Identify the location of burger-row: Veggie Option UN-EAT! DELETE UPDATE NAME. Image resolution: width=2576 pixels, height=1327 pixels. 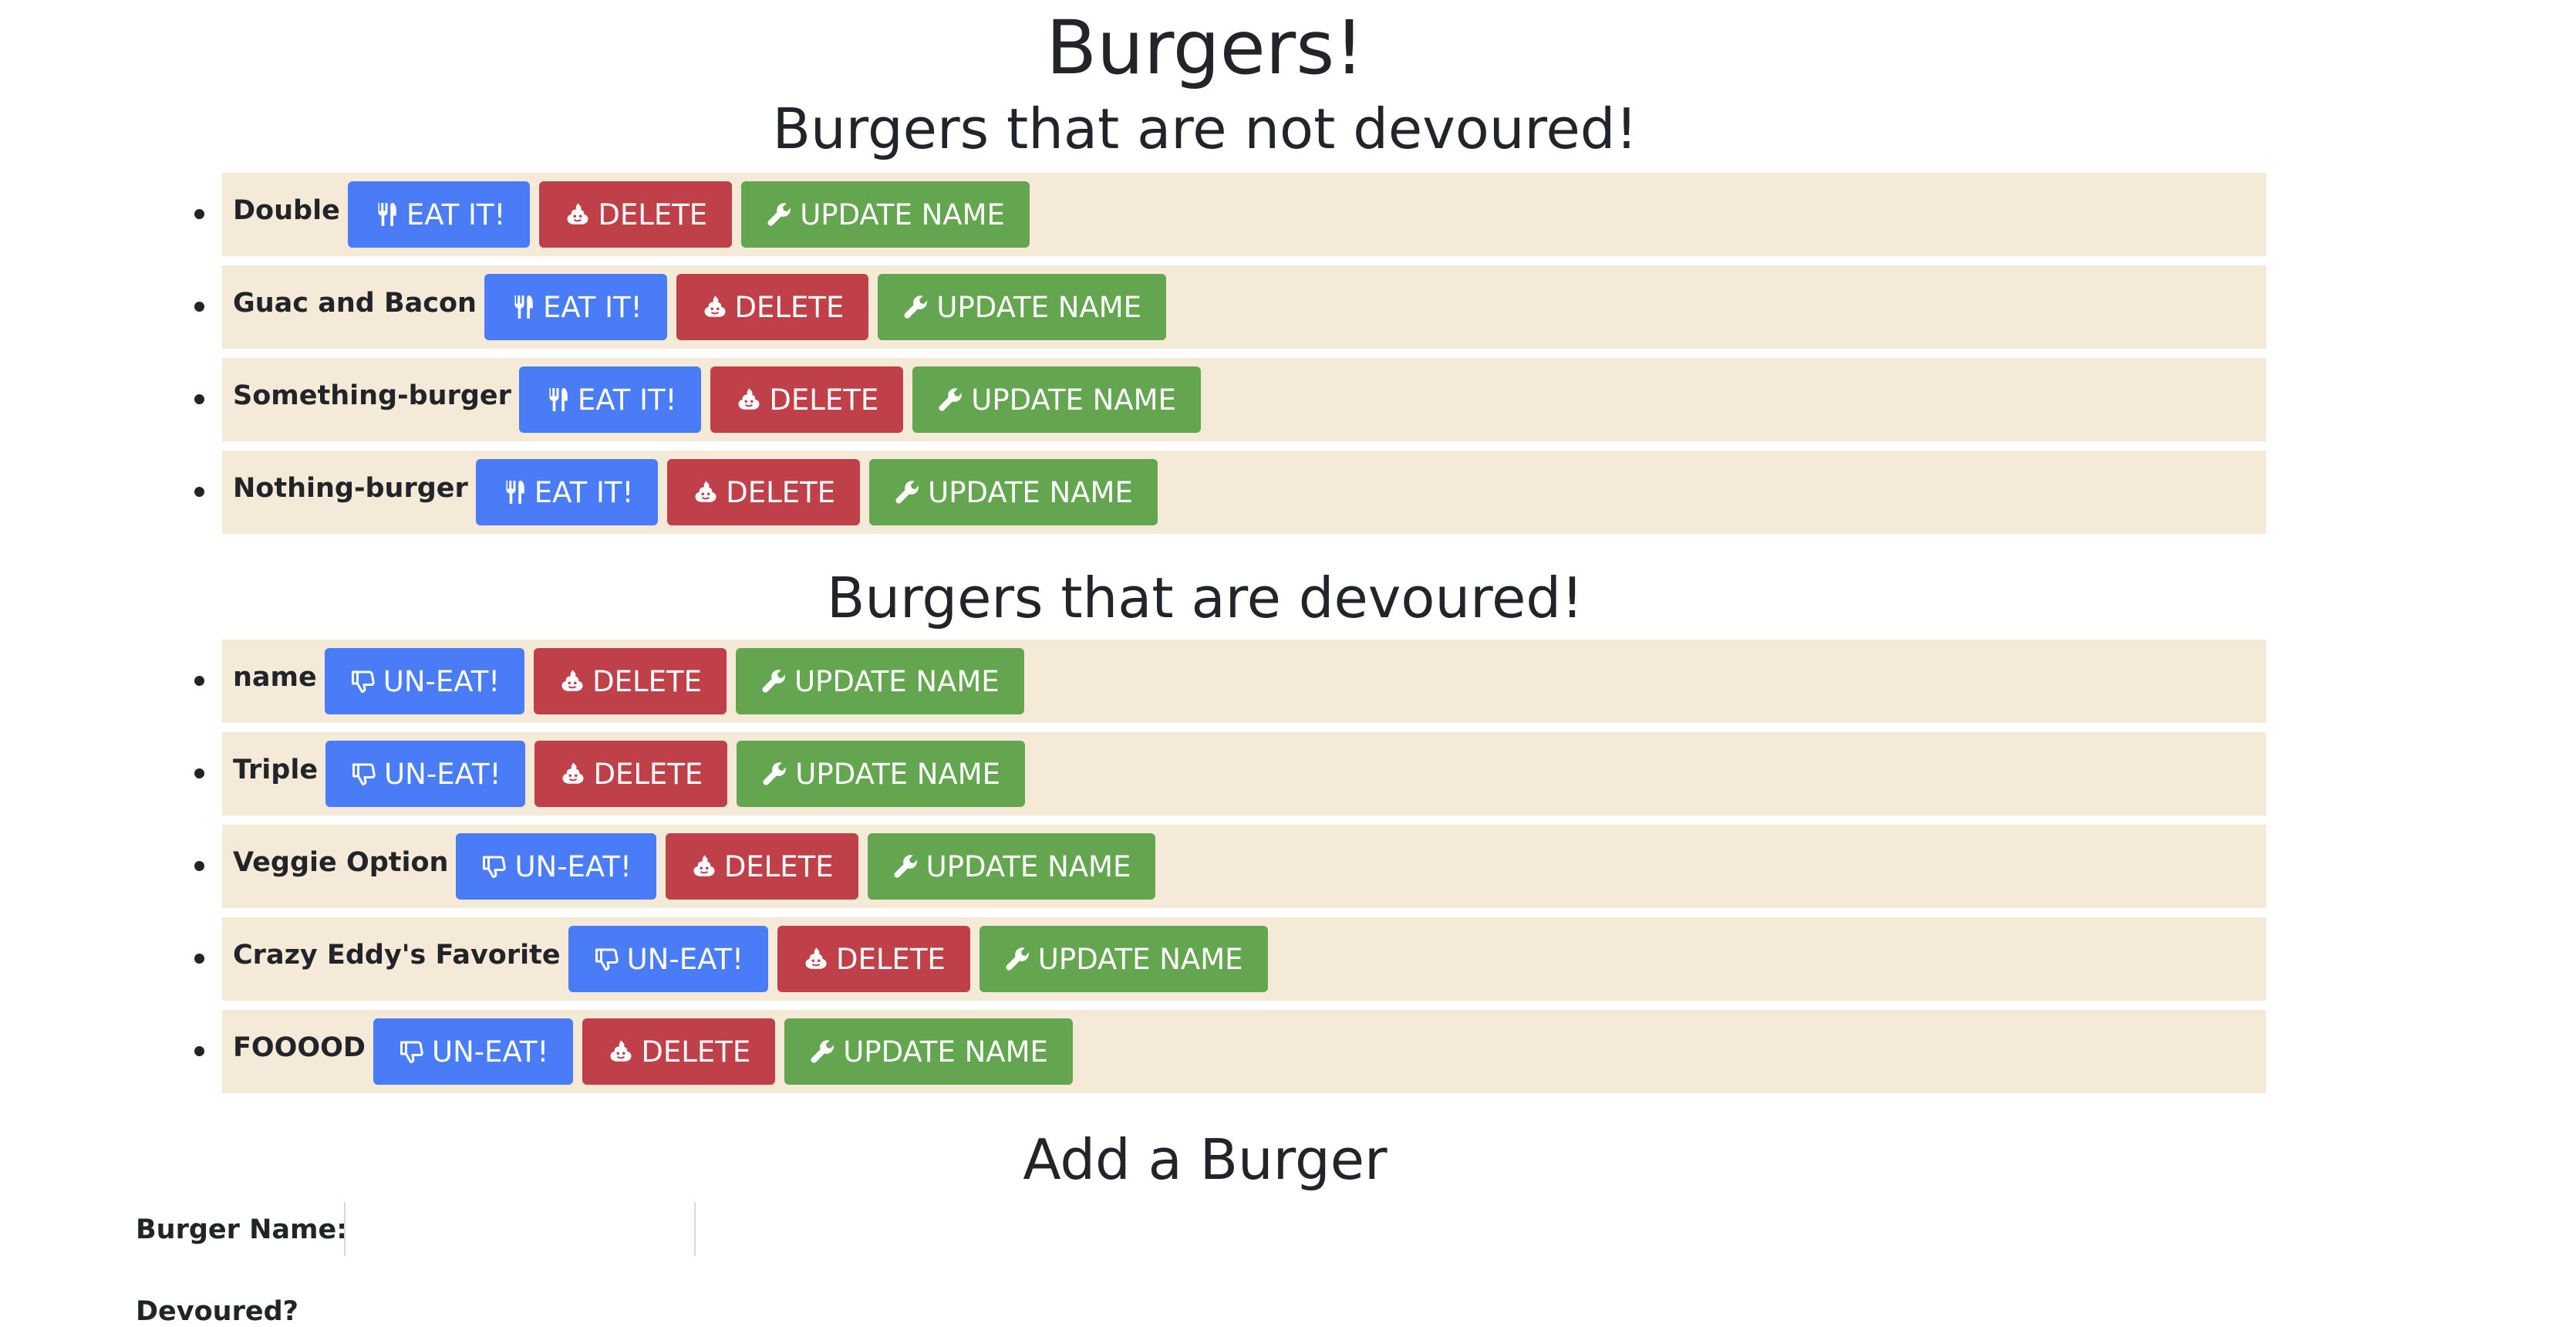
(1244, 866).